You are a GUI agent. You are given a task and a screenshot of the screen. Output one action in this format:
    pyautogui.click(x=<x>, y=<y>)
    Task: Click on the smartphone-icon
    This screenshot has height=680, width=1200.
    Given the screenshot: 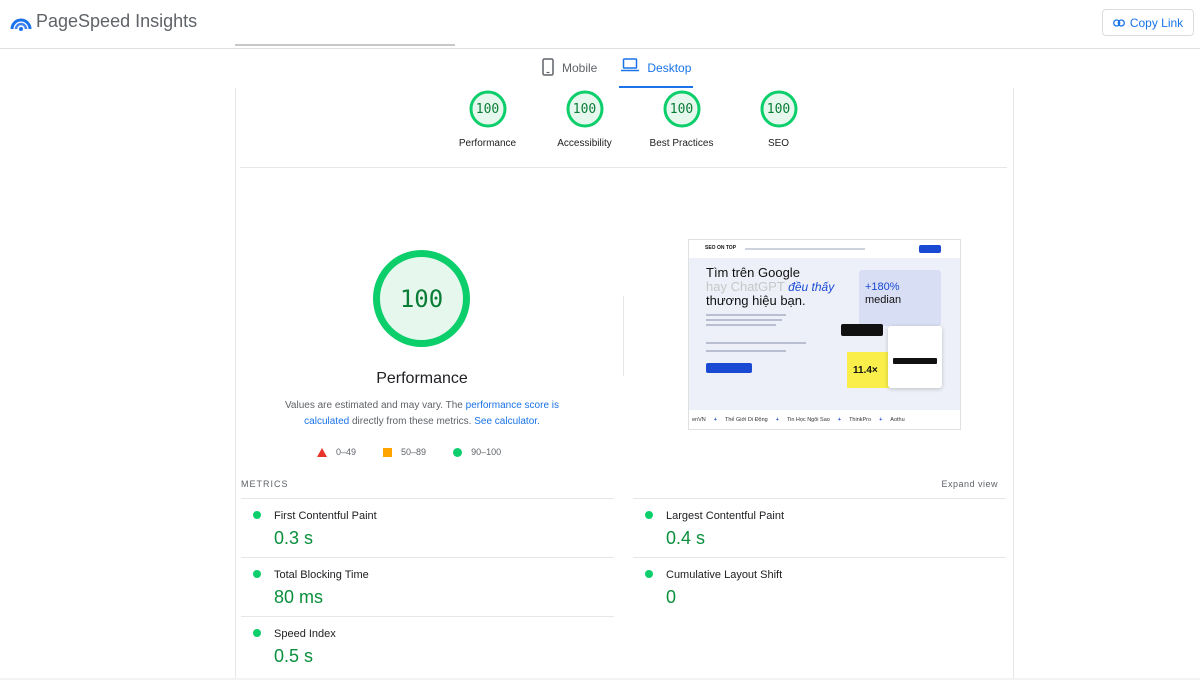 What is the action you would take?
    pyautogui.click(x=548, y=67)
    